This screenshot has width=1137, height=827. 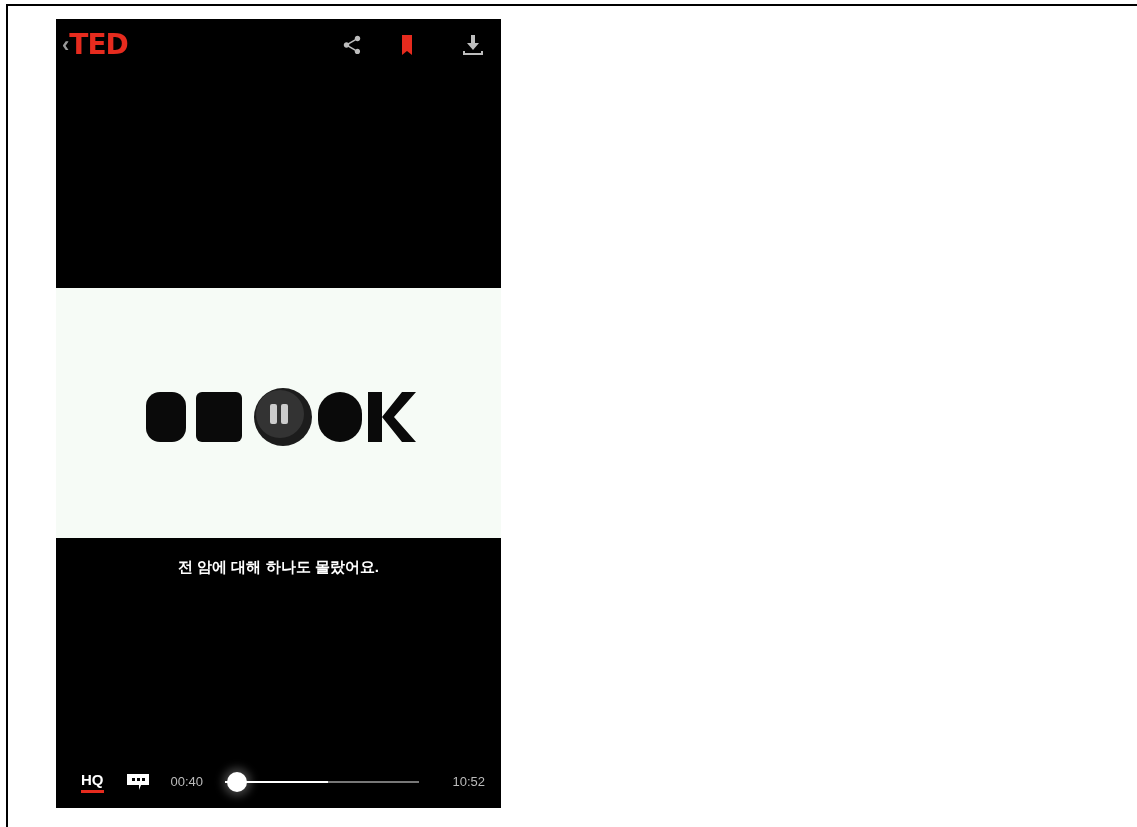 What do you see at coordinates (322, 782) in the screenshot?
I see `seek-bar` at bounding box center [322, 782].